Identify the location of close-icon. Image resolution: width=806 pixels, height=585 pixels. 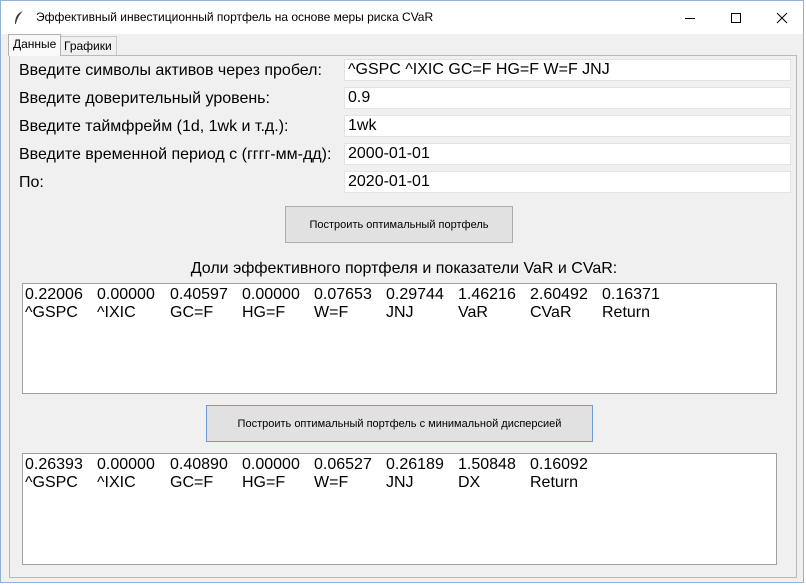
(782, 17).